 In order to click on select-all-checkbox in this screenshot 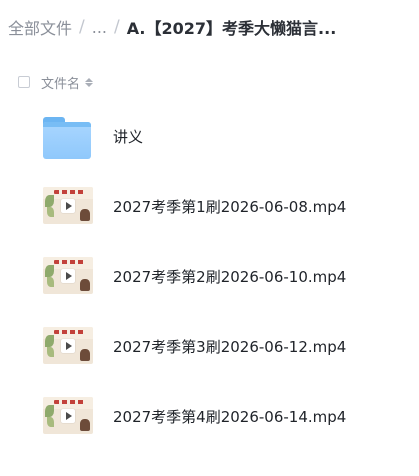, I will do `click(24, 82)`.